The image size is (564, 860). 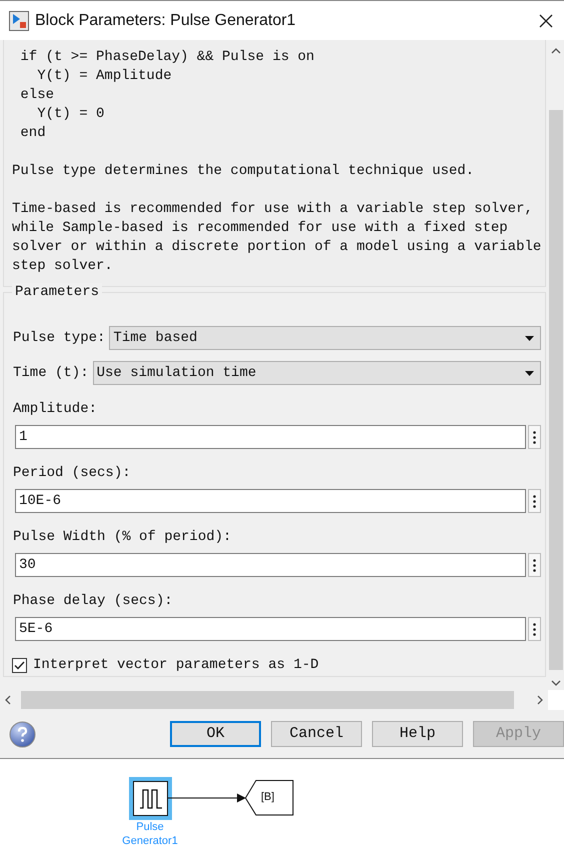 I want to click on scroll-right-icon, so click(x=540, y=700).